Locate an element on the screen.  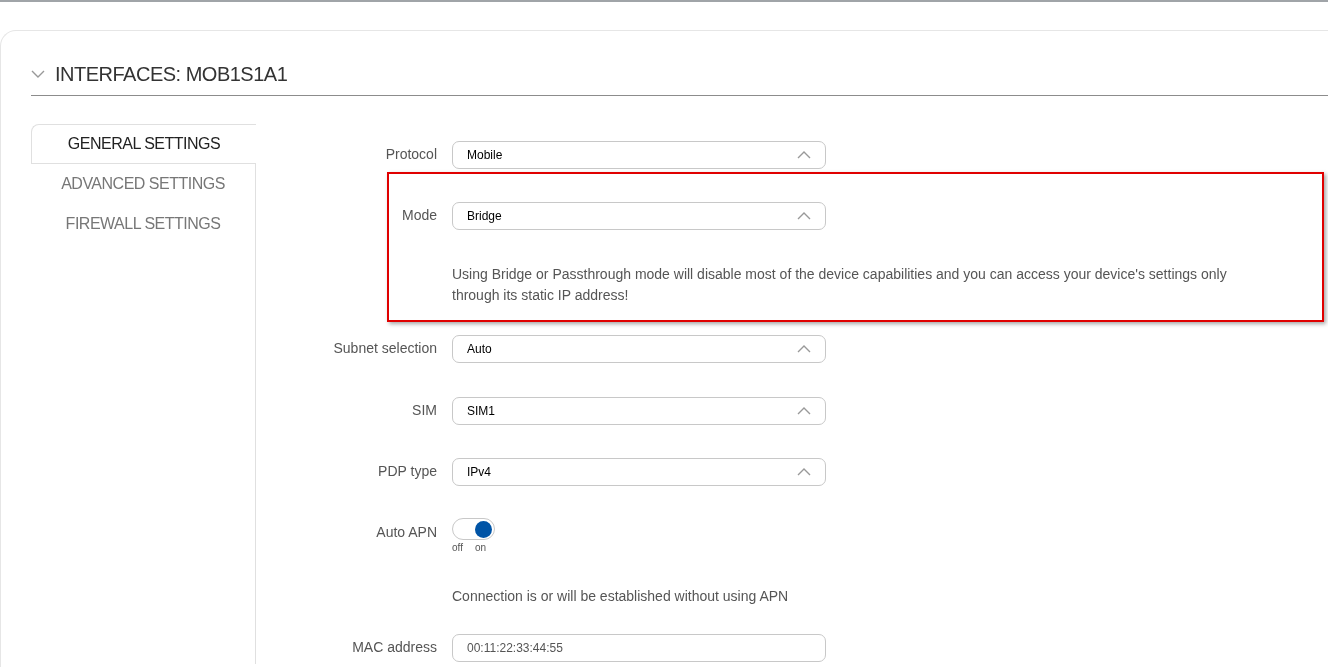
section-header: INTERFACES: MOB1S1A1 is located at coordinates (679, 77).